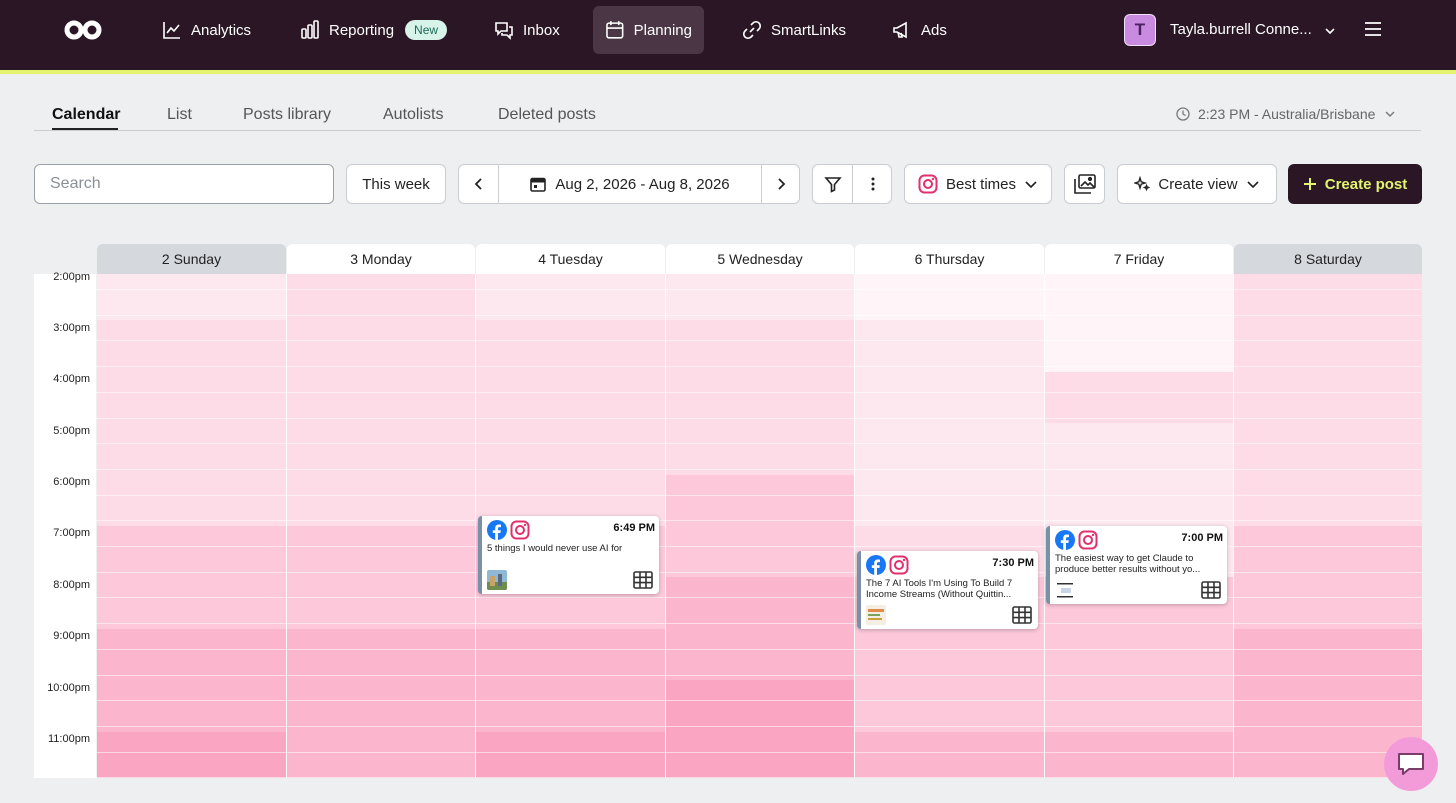 This screenshot has height=803, width=1456. What do you see at coordinates (1411, 764) in the screenshot?
I see `chat-support-button` at bounding box center [1411, 764].